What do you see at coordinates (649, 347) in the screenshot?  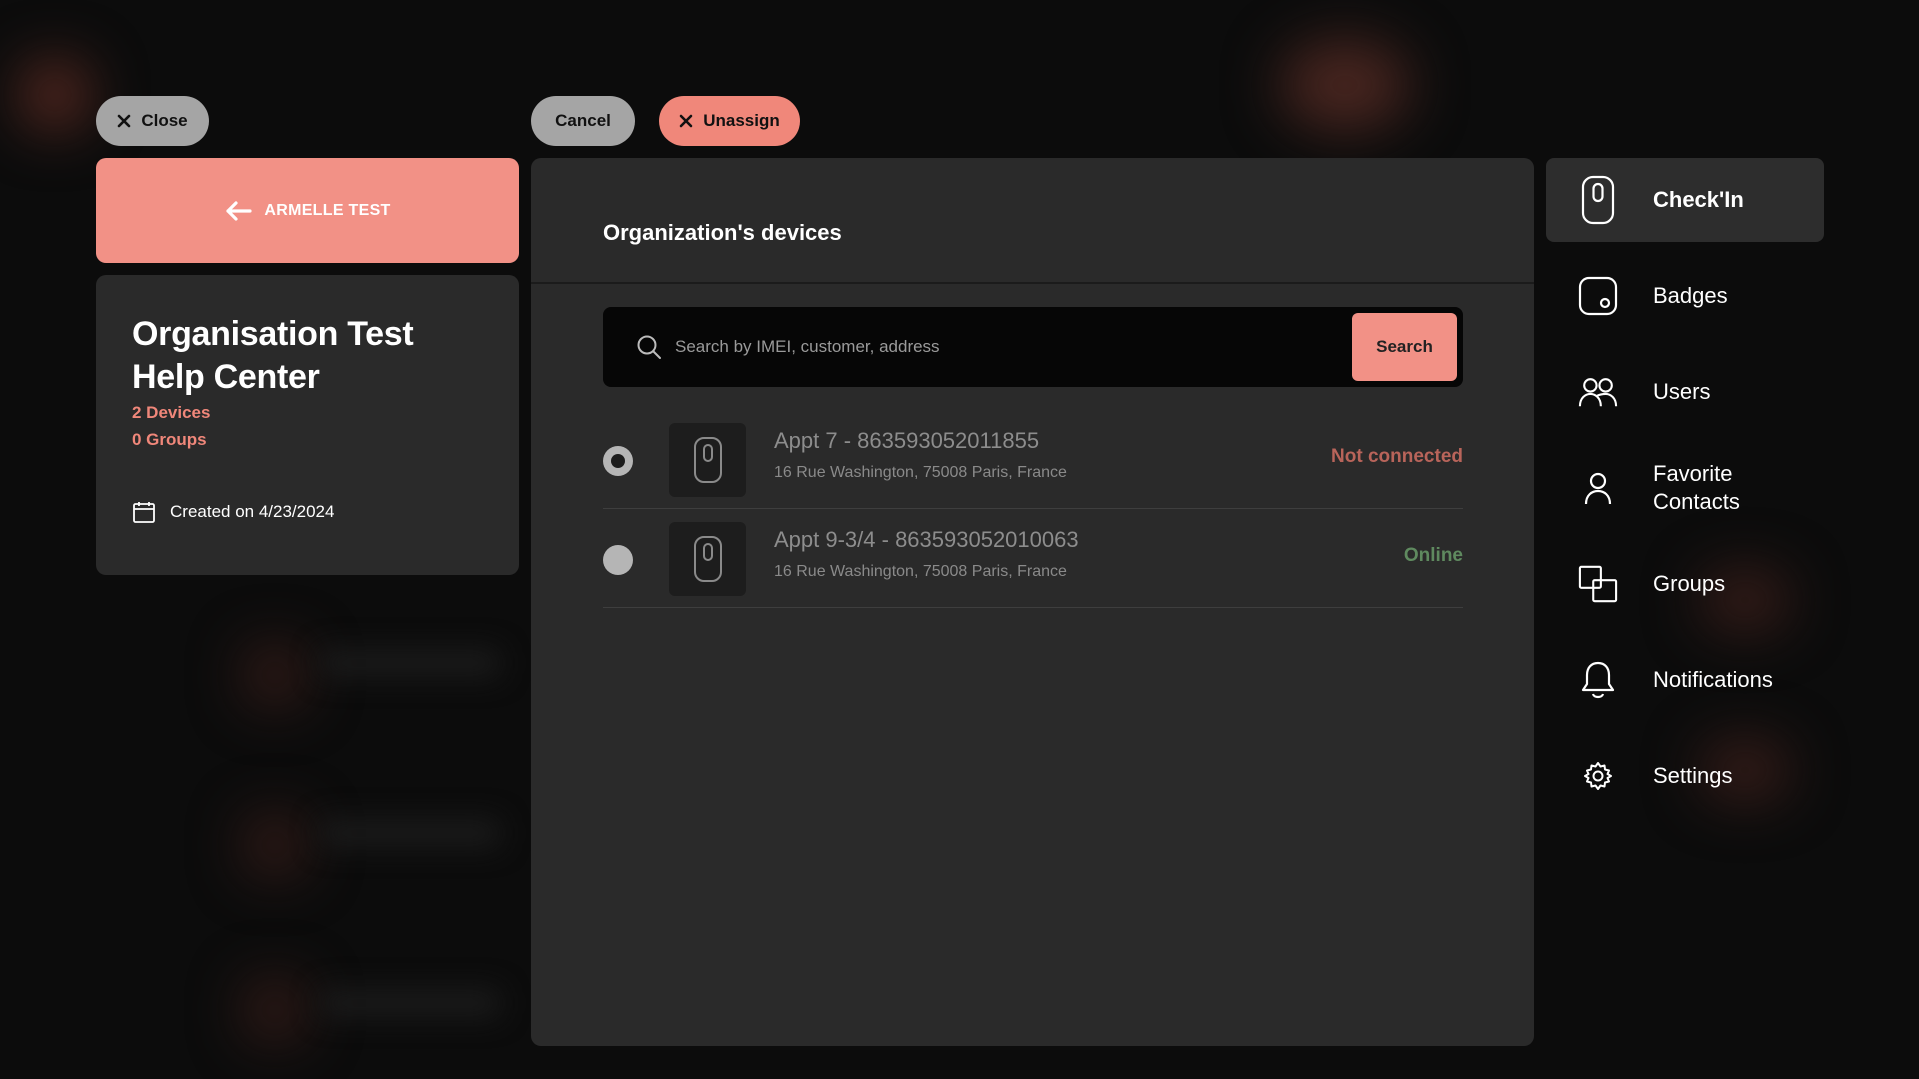 I see `search-icon` at bounding box center [649, 347].